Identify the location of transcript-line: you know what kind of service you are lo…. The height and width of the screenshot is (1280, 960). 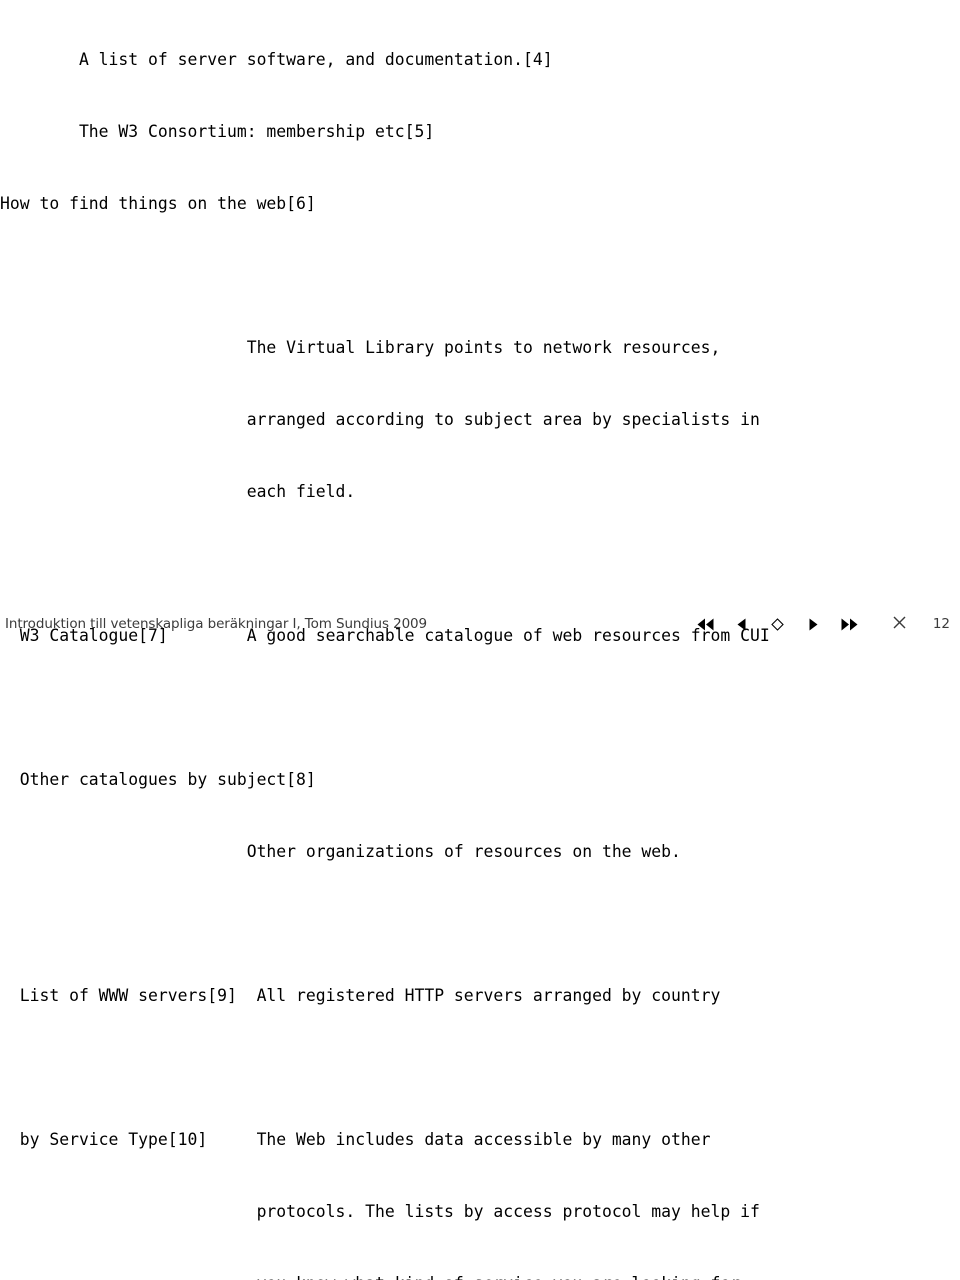
(480, 1276).